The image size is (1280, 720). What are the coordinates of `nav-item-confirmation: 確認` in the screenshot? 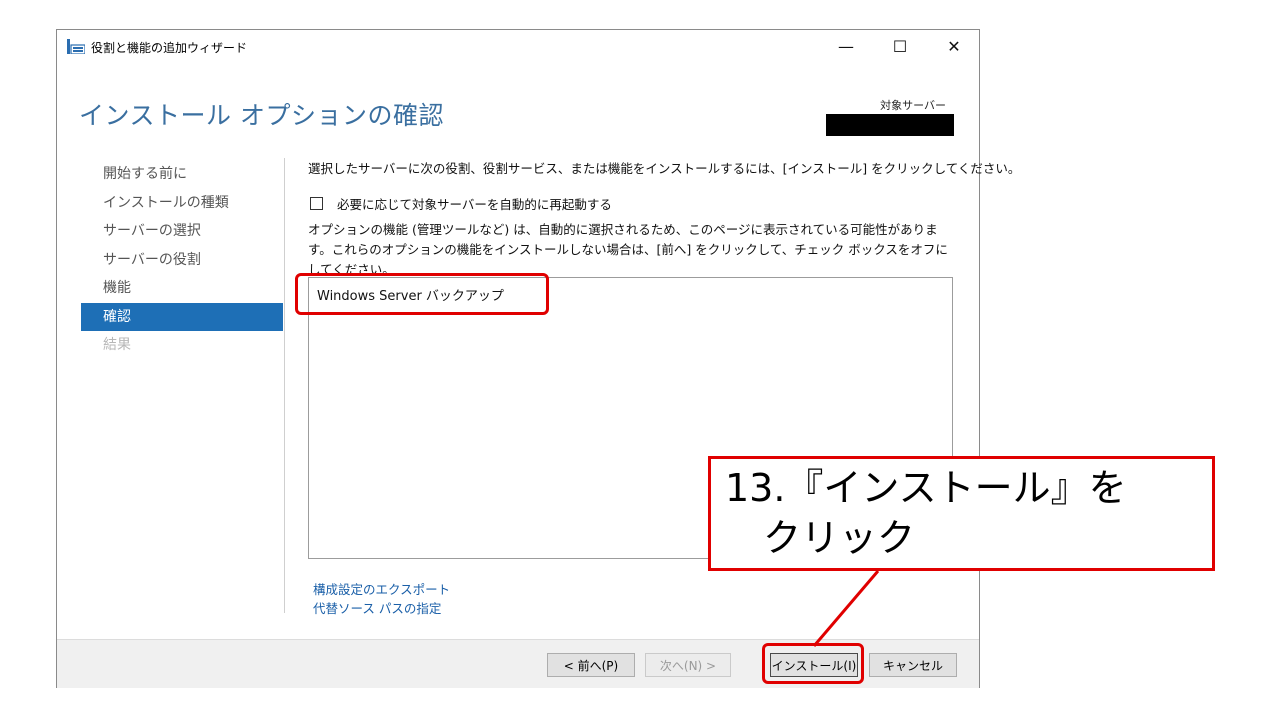 It's located at (182, 316).